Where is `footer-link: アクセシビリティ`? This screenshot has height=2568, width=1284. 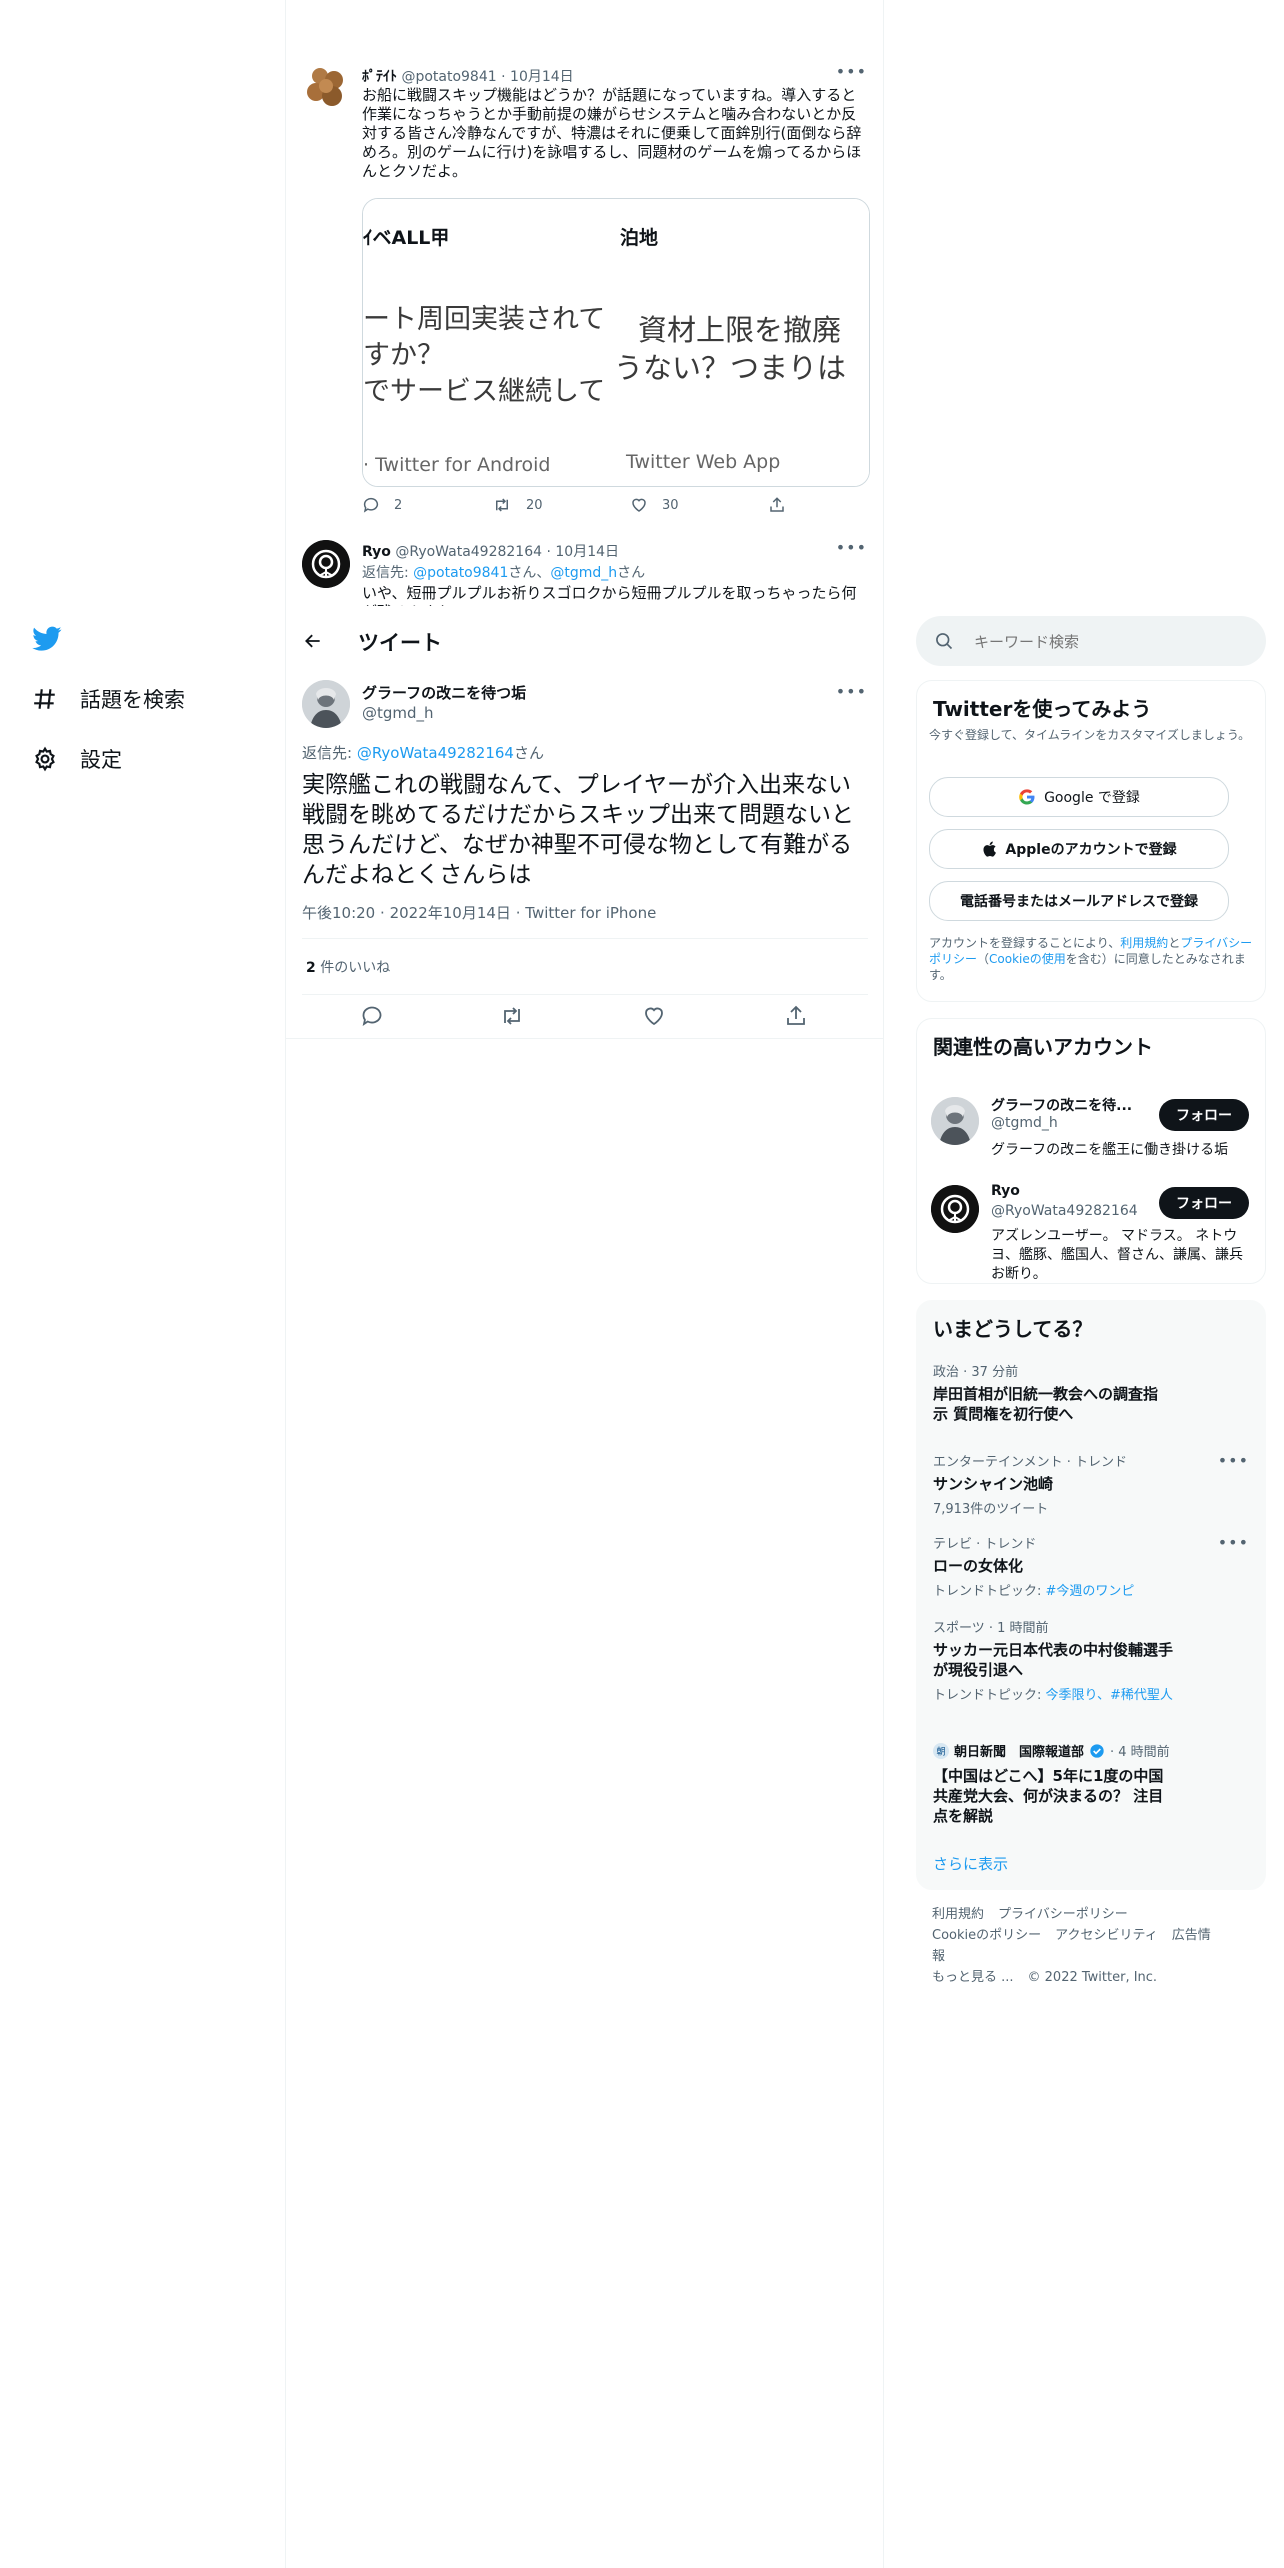 footer-link: アクセシビリティ is located at coordinates (1106, 1935).